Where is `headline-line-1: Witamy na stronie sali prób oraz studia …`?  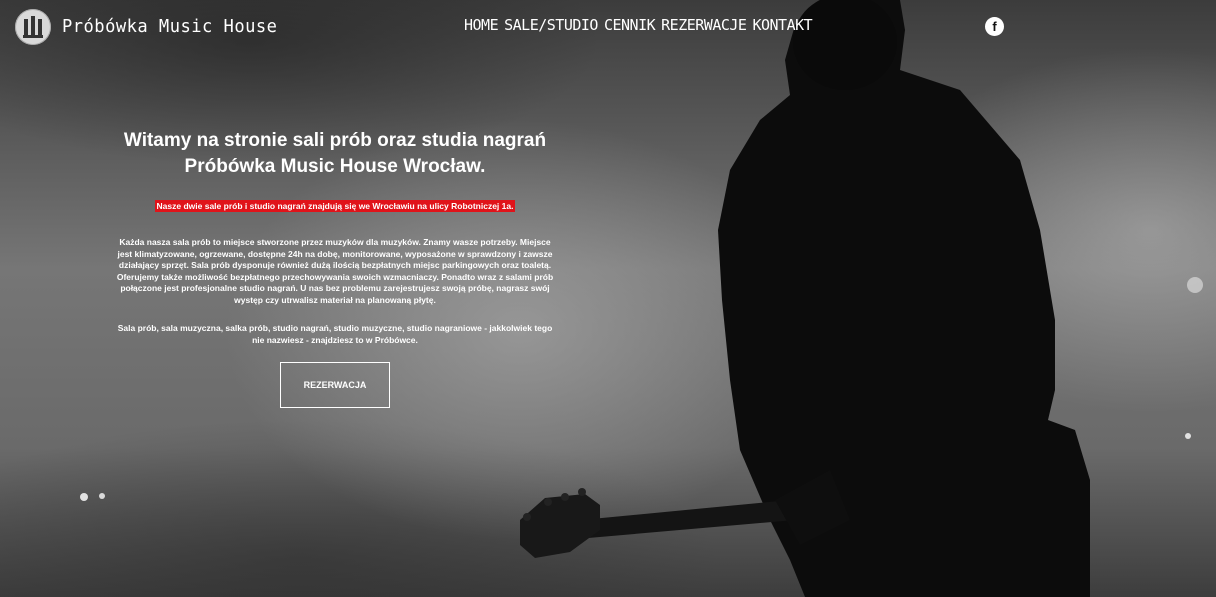
headline-line-1: Witamy na stronie sali prób oraz studia … is located at coordinates (335, 140).